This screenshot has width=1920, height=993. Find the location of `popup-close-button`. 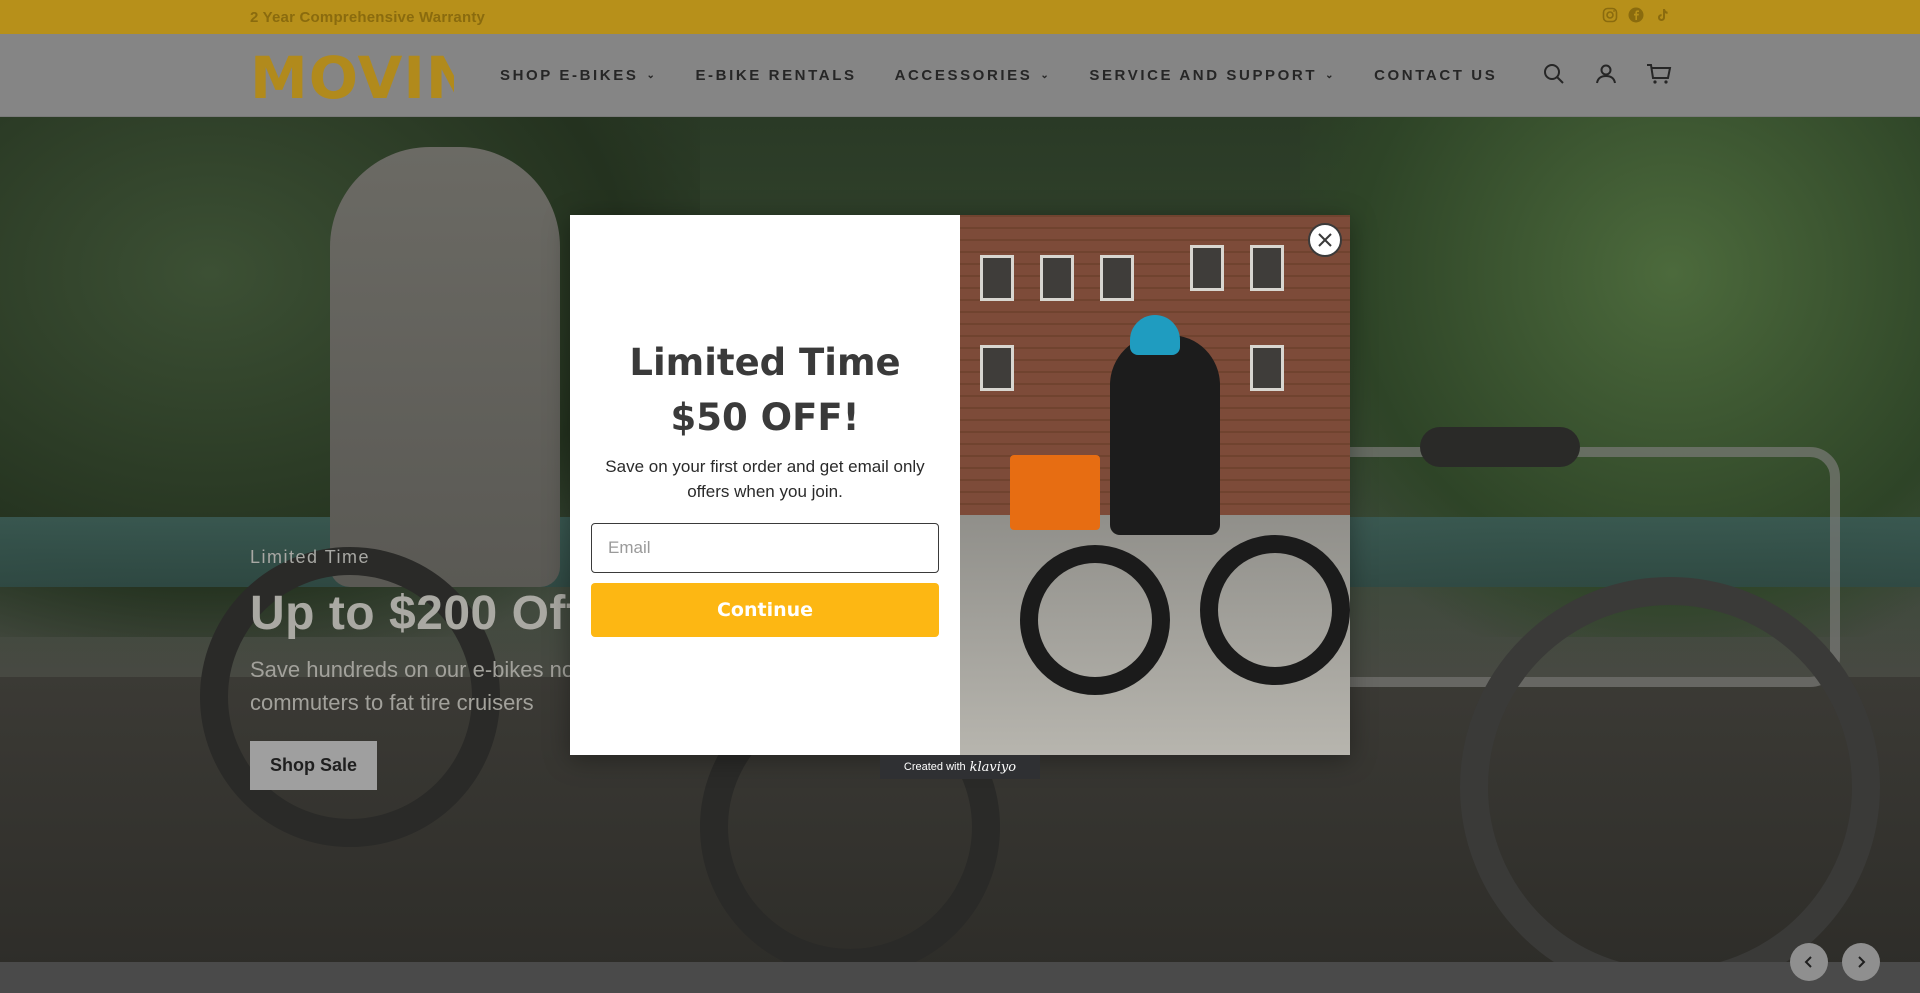

popup-close-button is located at coordinates (1325, 240).